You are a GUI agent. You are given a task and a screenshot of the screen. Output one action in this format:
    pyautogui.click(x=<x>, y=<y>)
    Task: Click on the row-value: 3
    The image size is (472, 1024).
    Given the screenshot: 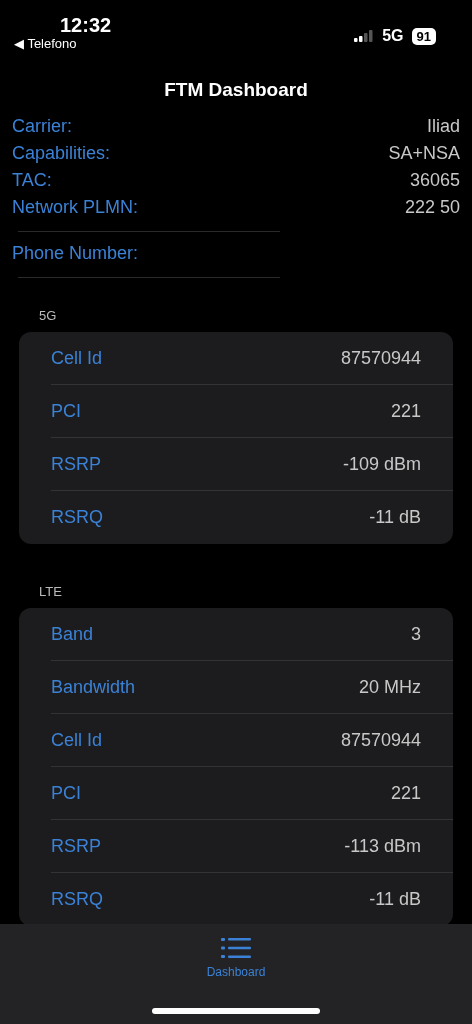 What is the action you would take?
    pyautogui.click(x=416, y=634)
    